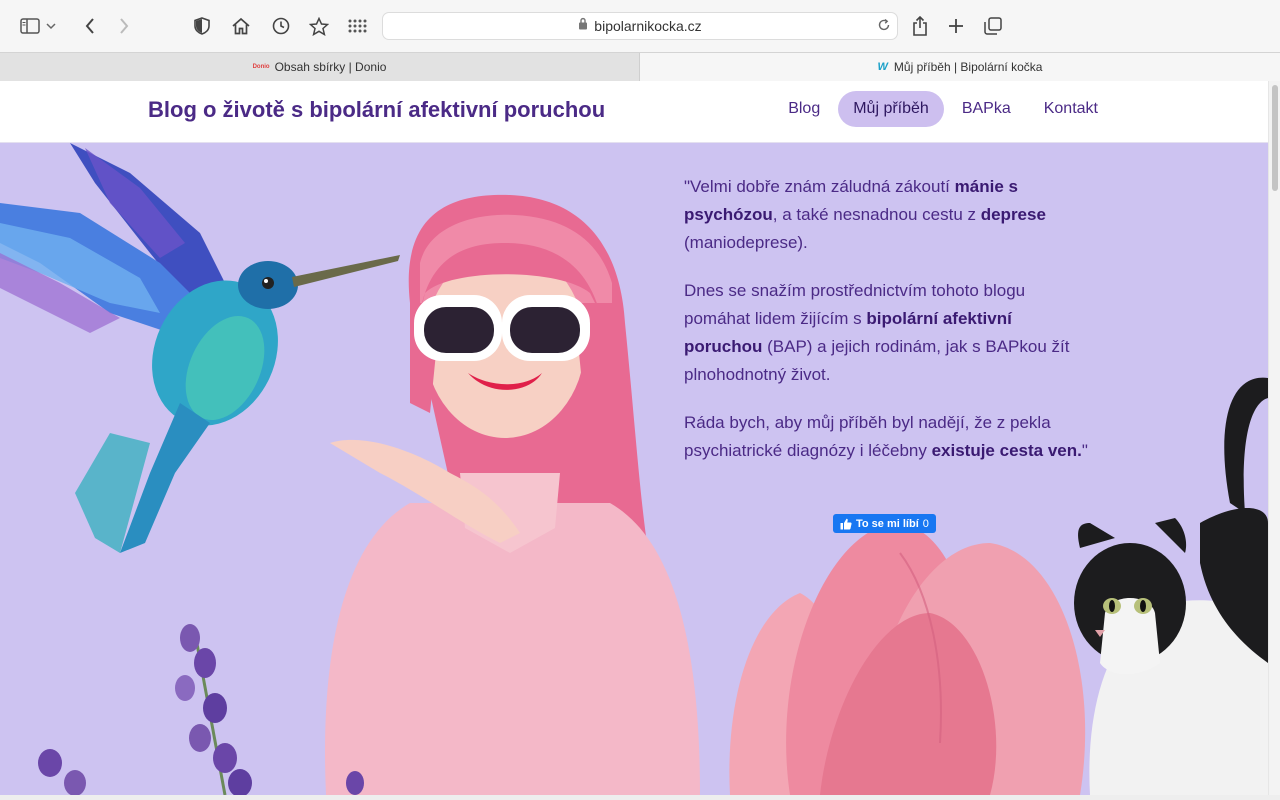 Image resolution: width=1280 pixels, height=800 pixels. Describe the element at coordinates (319, 26) in the screenshot. I see `star-icon` at that location.